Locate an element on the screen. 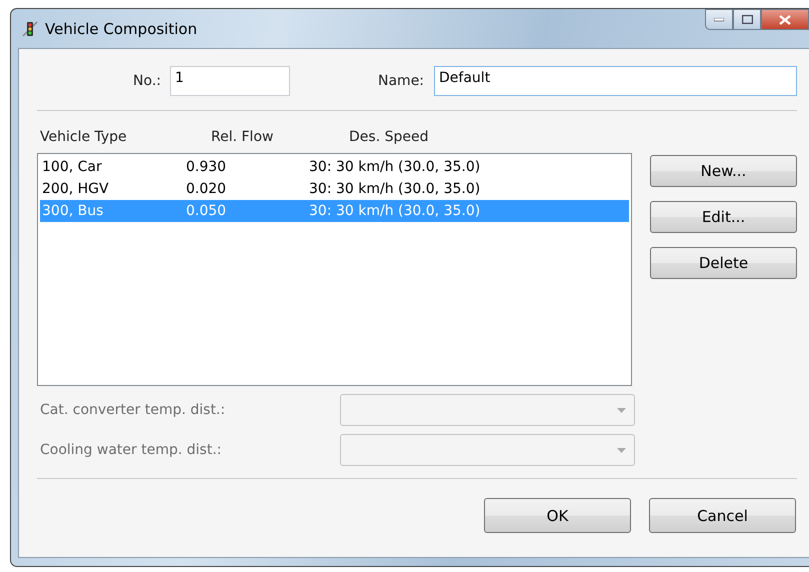  dropdown-label: Cat. converter temp. dist.: is located at coordinates (132, 410).